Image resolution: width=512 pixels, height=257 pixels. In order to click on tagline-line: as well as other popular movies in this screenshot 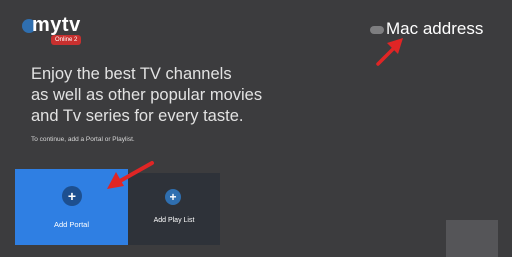, I will do `click(147, 95)`.